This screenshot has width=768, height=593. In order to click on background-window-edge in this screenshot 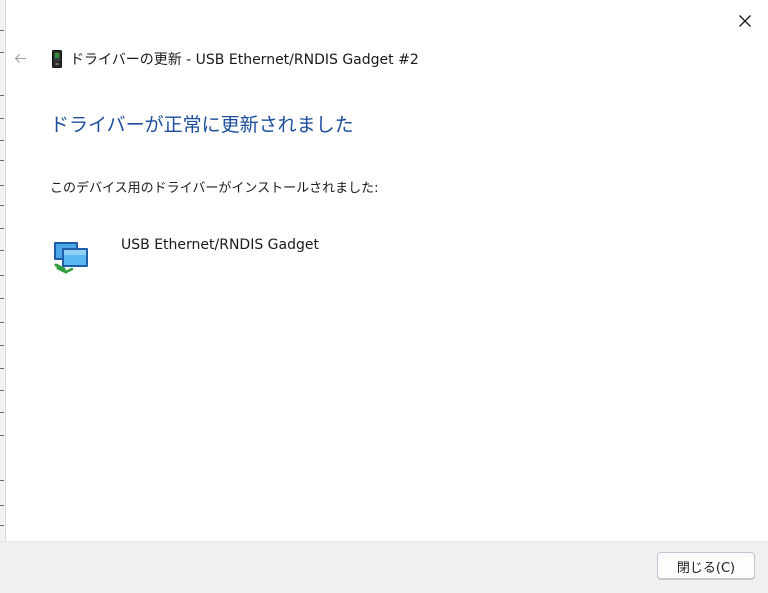, I will do `click(3, 296)`.